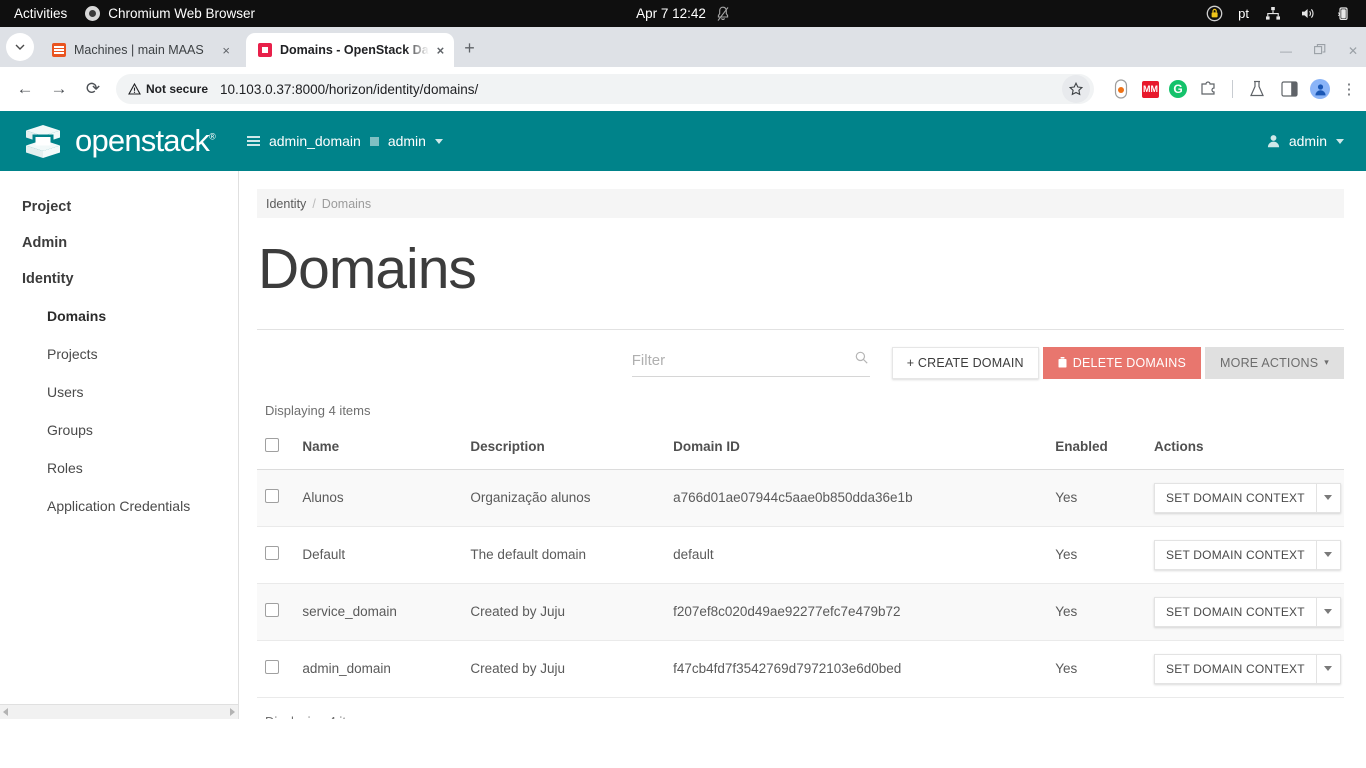 This screenshot has height=768, width=1366. Describe the element at coordinates (119, 243) in the screenshot. I see `sidebar-group-admin: Admin` at that location.